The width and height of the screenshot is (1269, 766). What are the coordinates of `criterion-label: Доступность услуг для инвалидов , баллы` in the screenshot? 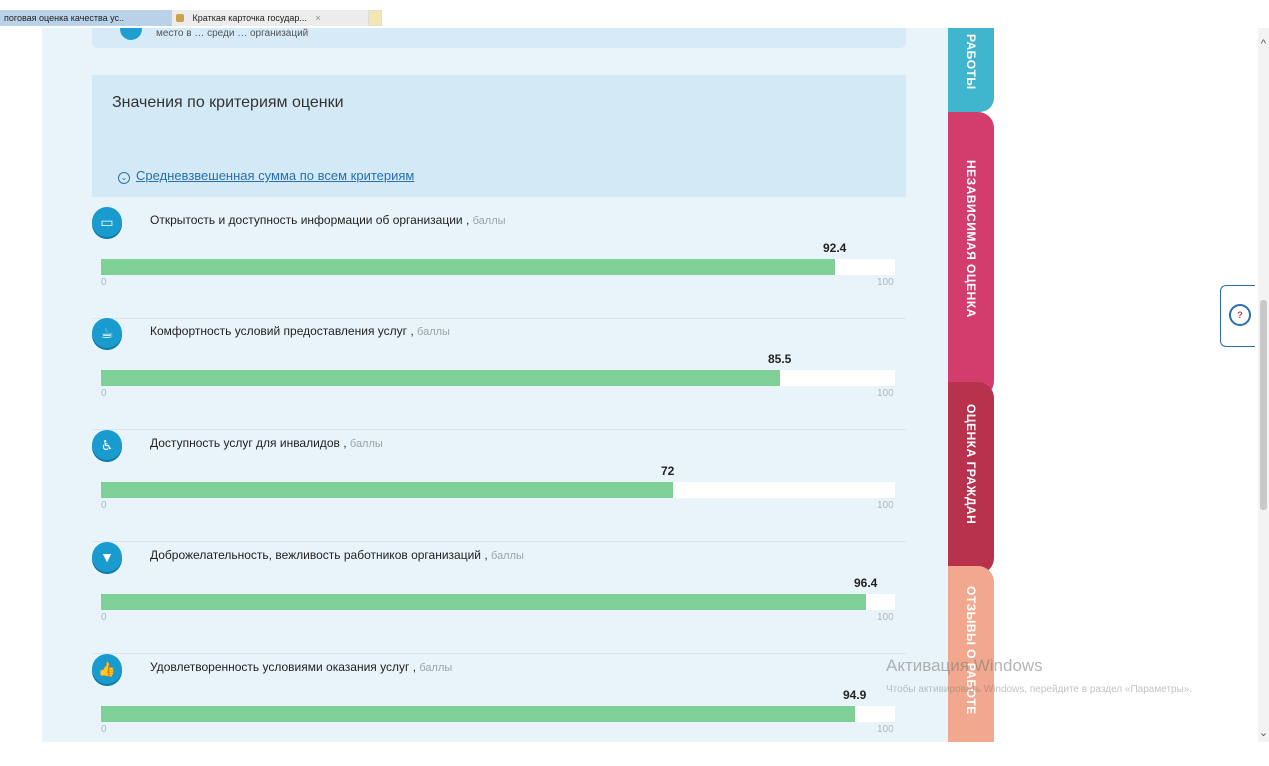 It's located at (266, 443).